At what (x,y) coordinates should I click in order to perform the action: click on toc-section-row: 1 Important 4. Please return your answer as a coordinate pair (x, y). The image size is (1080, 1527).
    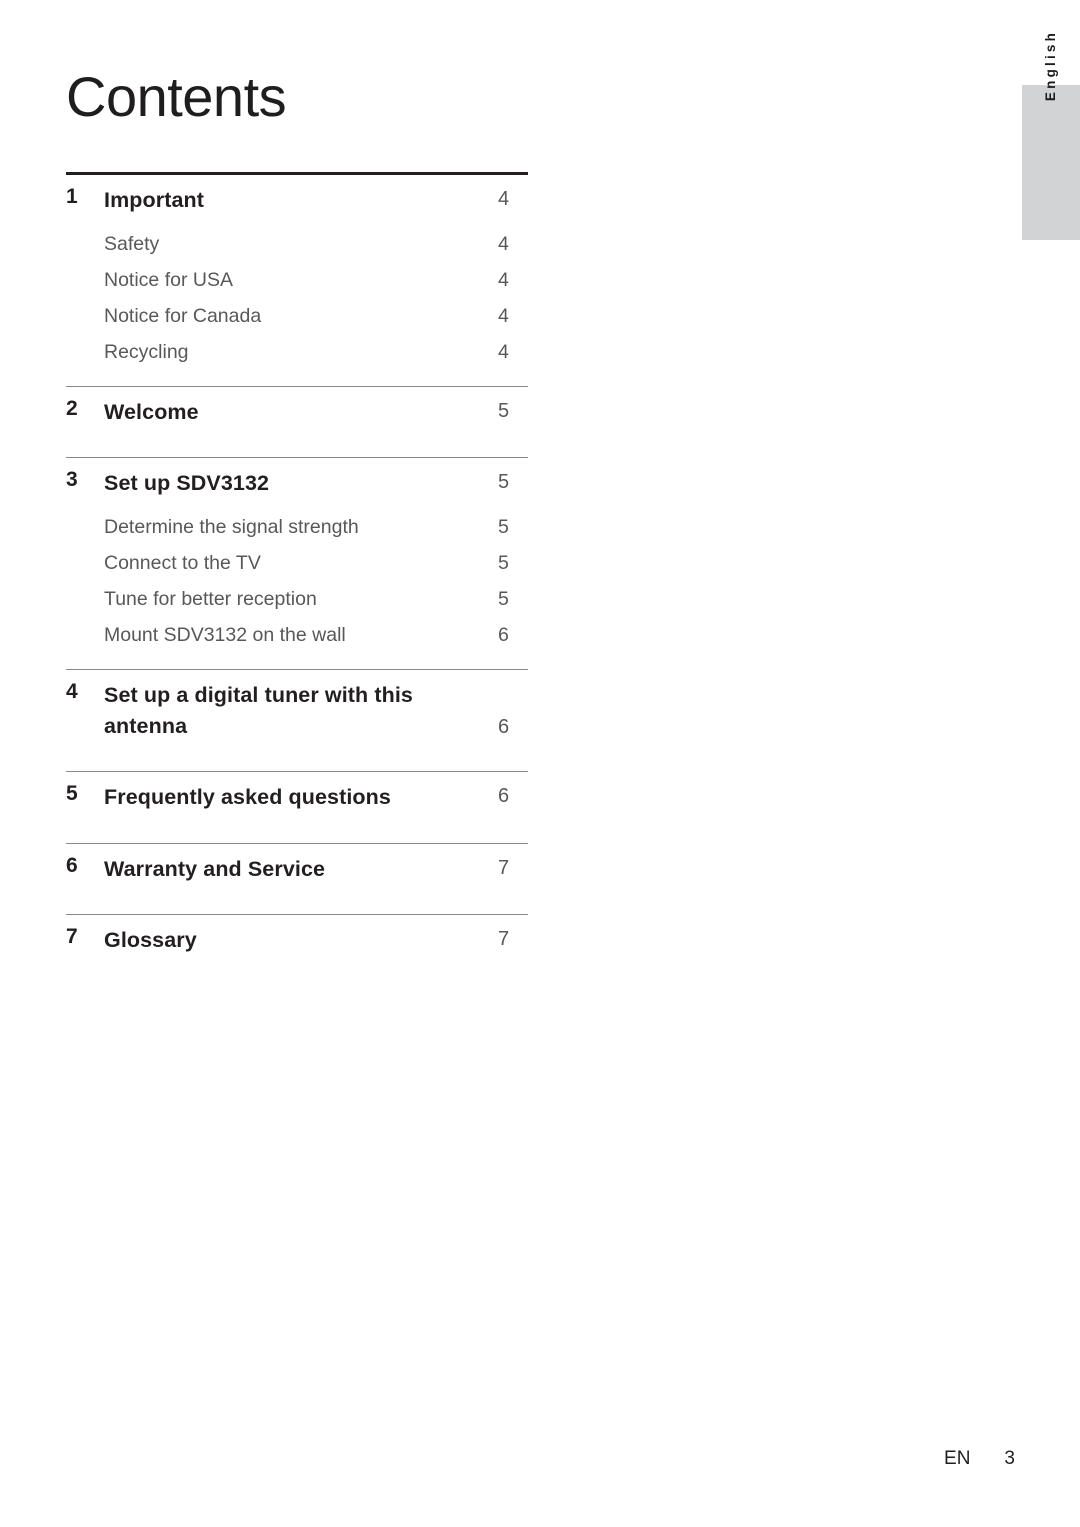
    Looking at the image, I should click on (297, 200).